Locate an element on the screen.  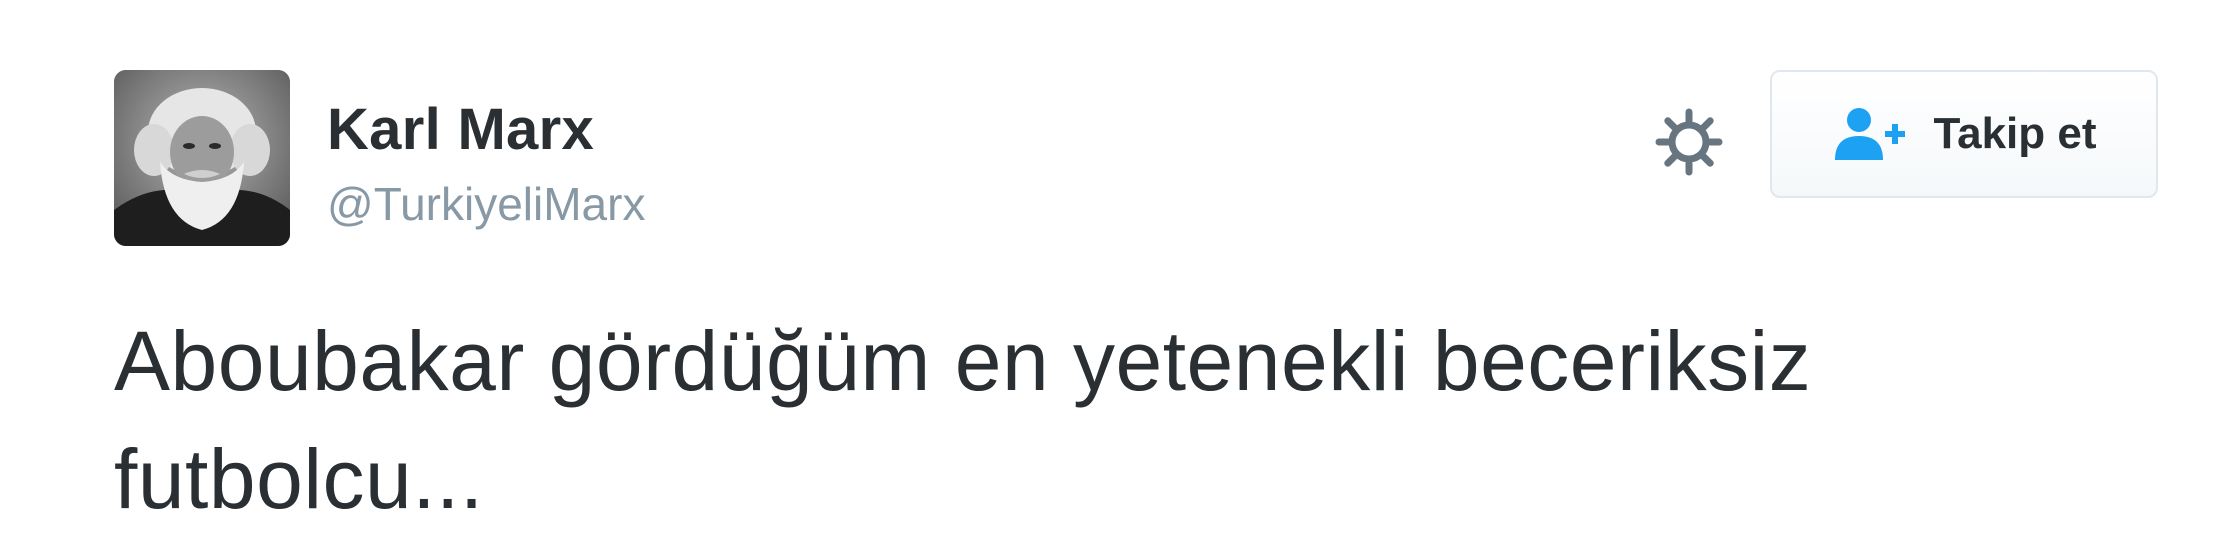
portrait-image is located at coordinates (202, 158).